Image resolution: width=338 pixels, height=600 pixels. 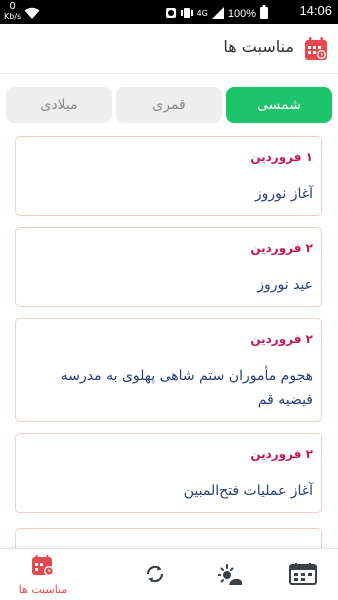 I want to click on calendar-type-tabs: شمسی قمری میلادی, so click(x=169, y=105).